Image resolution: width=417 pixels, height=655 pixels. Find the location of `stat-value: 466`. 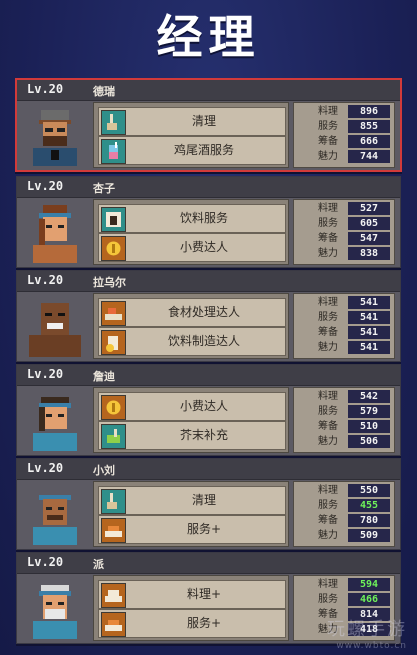

stat-value: 466 is located at coordinates (369, 599).